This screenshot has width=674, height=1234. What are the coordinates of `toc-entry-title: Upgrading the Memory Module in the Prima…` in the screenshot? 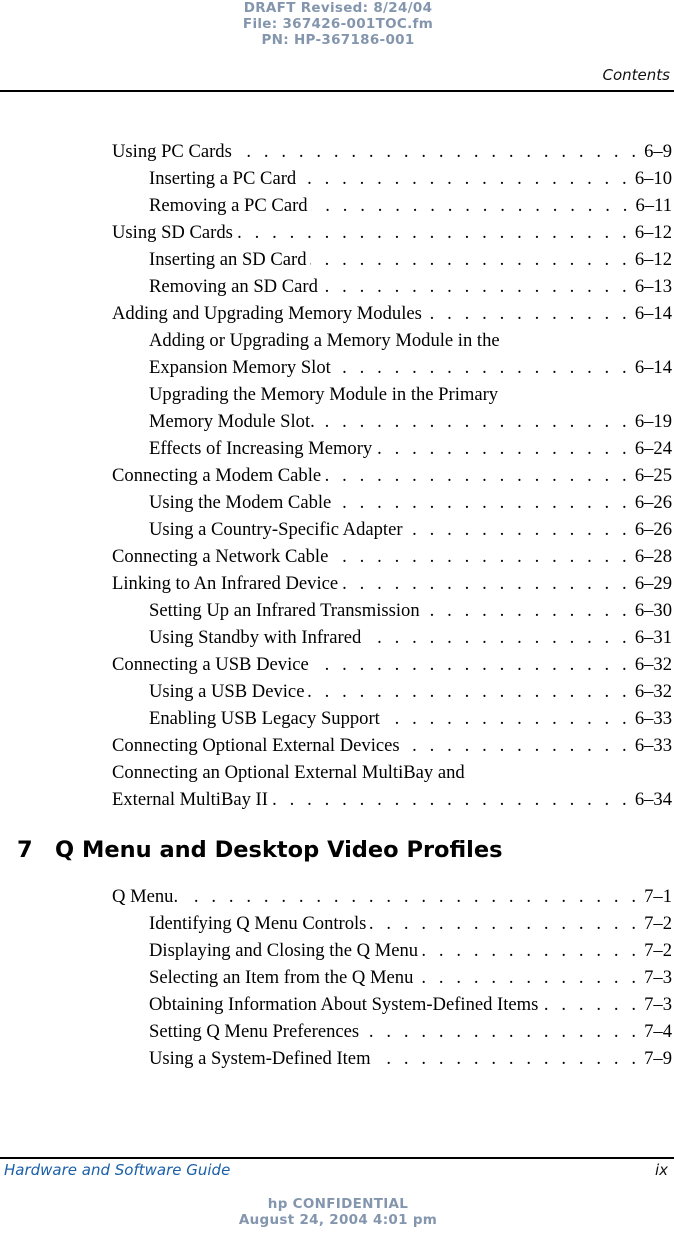 It's located at (324, 394).